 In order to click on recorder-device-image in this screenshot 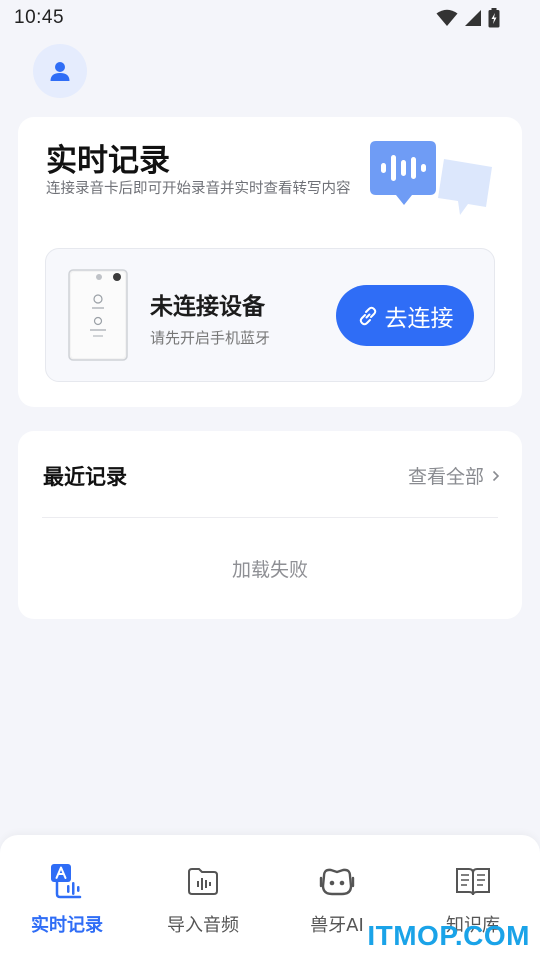, I will do `click(98, 315)`.